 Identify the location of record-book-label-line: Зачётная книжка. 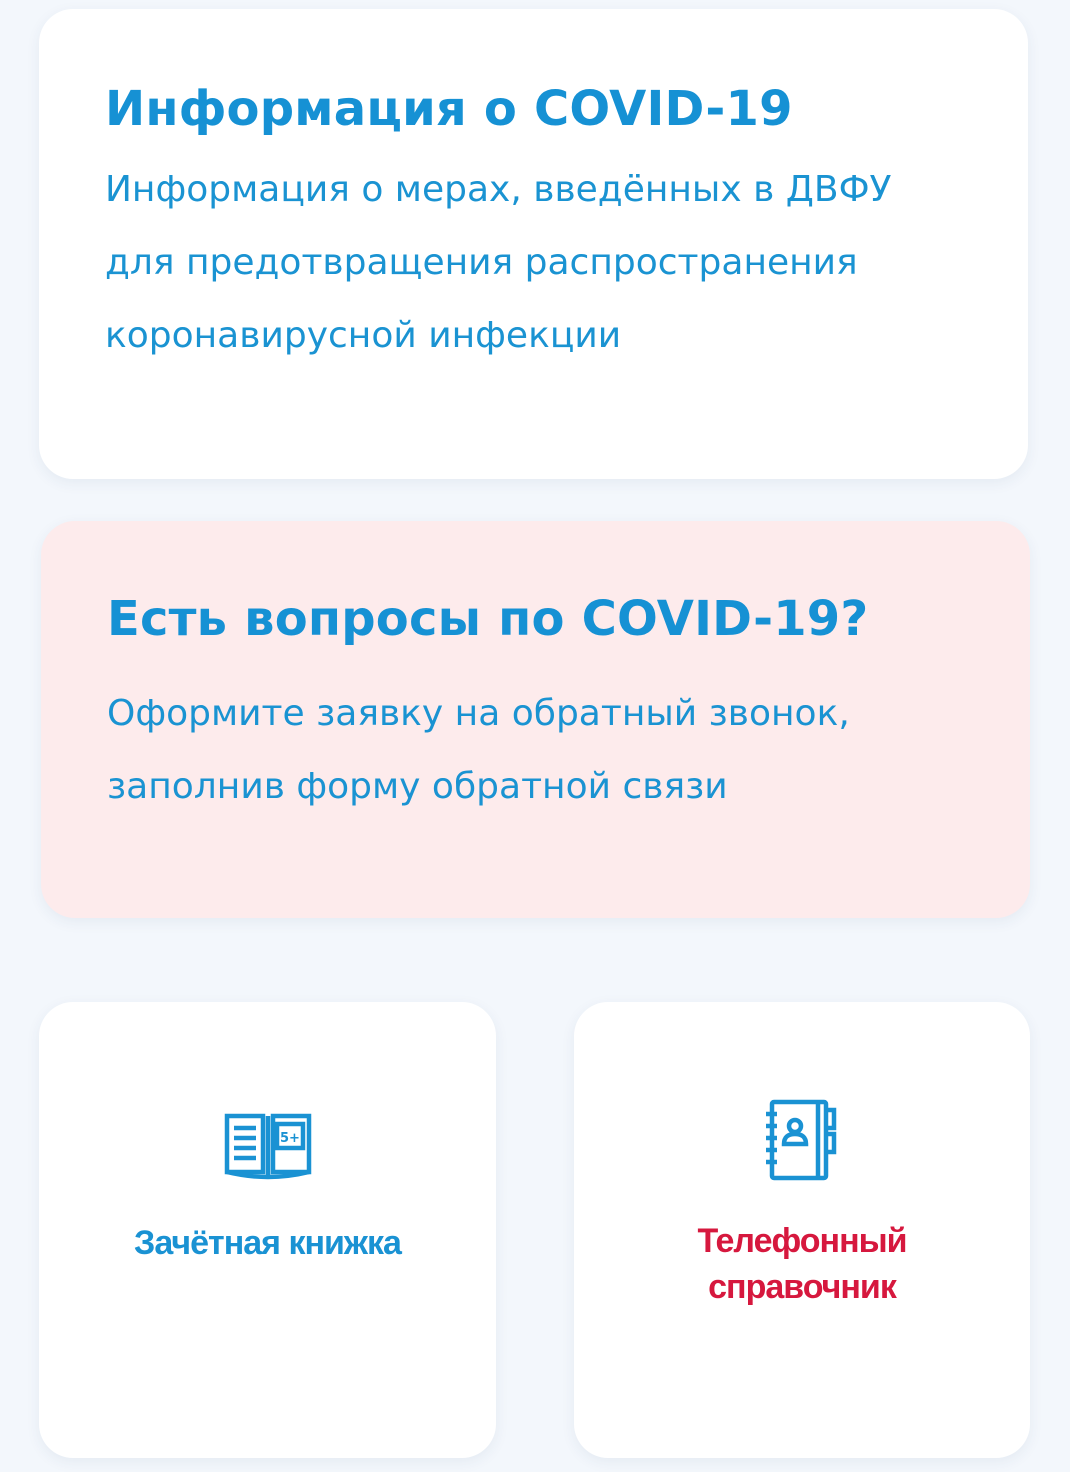
(268, 1243).